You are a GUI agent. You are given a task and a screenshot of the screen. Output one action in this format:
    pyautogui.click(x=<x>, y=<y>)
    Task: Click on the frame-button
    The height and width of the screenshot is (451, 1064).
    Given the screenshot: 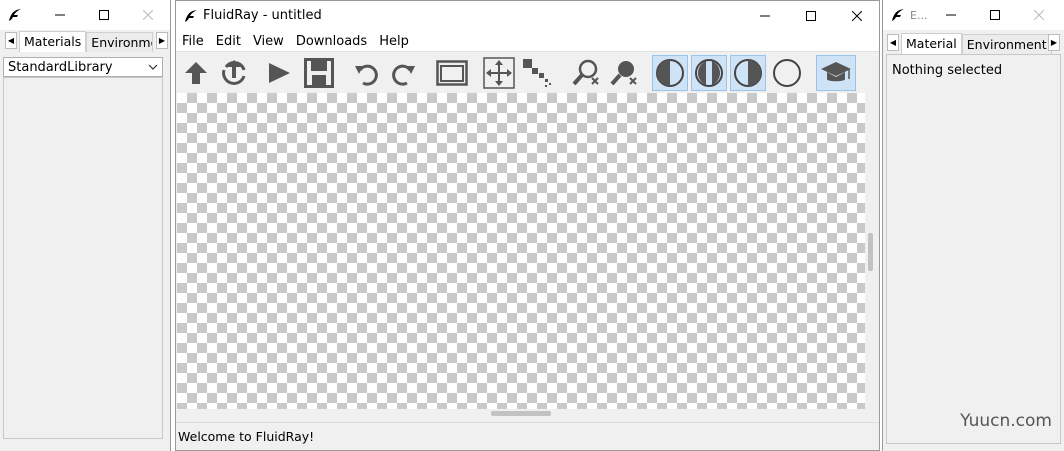 What is the action you would take?
    pyautogui.click(x=452, y=73)
    